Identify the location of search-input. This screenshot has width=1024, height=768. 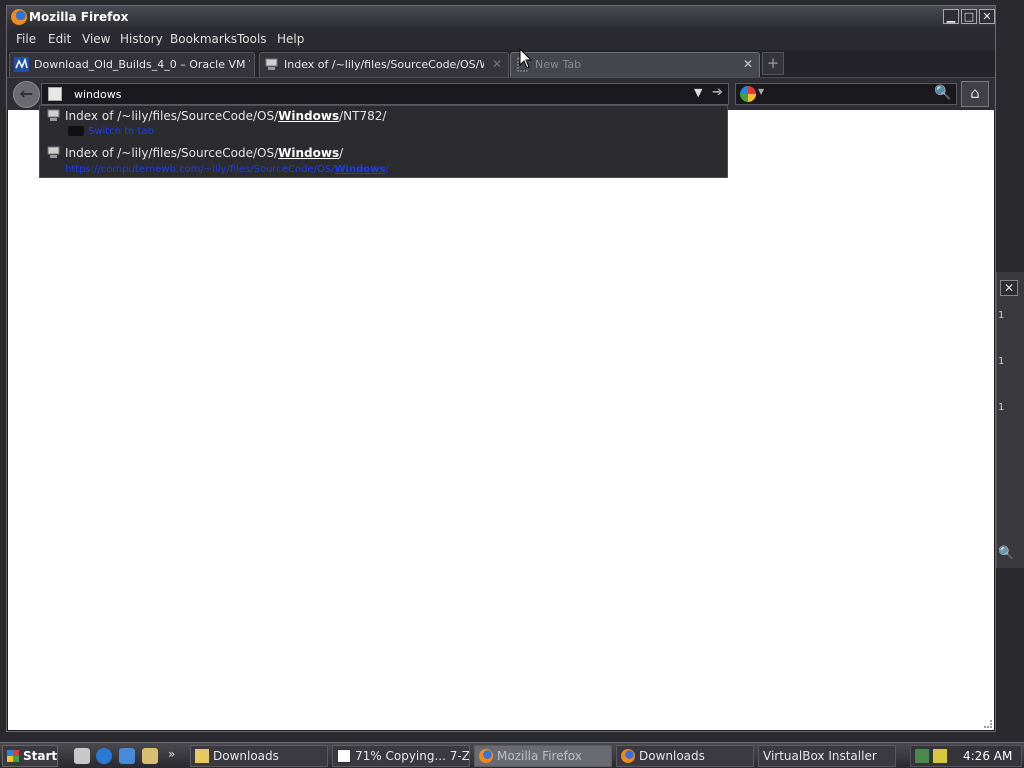
(845, 94).